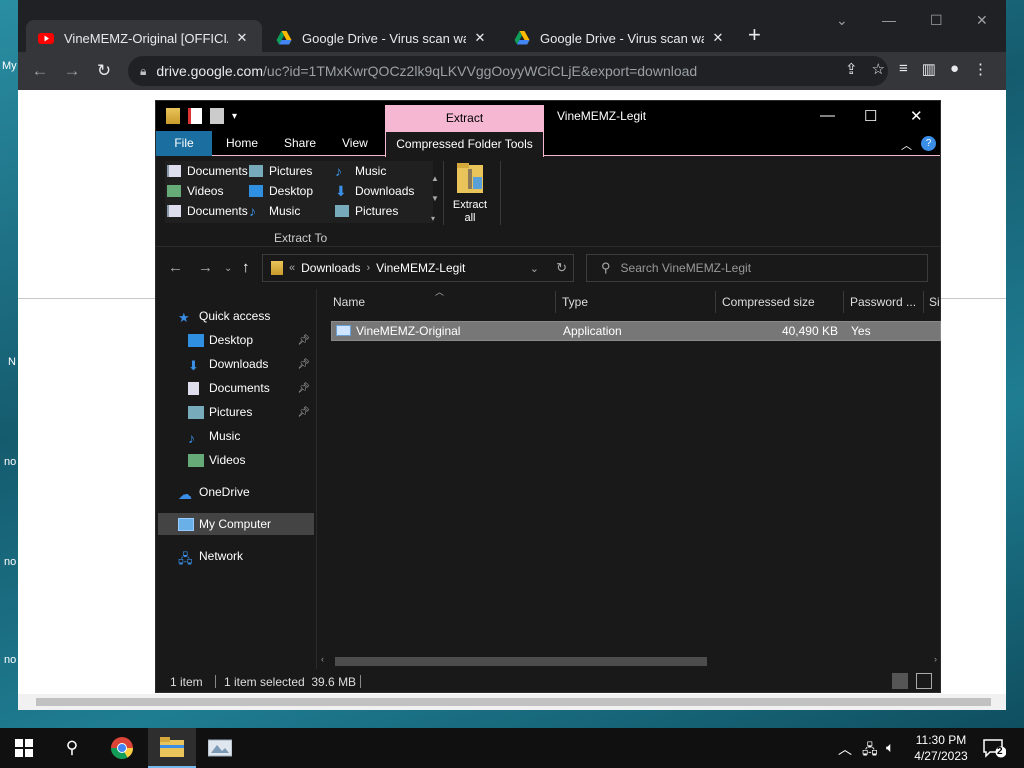 This screenshot has height=768, width=1024. What do you see at coordinates (292, 268) in the screenshot?
I see `breadcrumb-overflow: «` at bounding box center [292, 268].